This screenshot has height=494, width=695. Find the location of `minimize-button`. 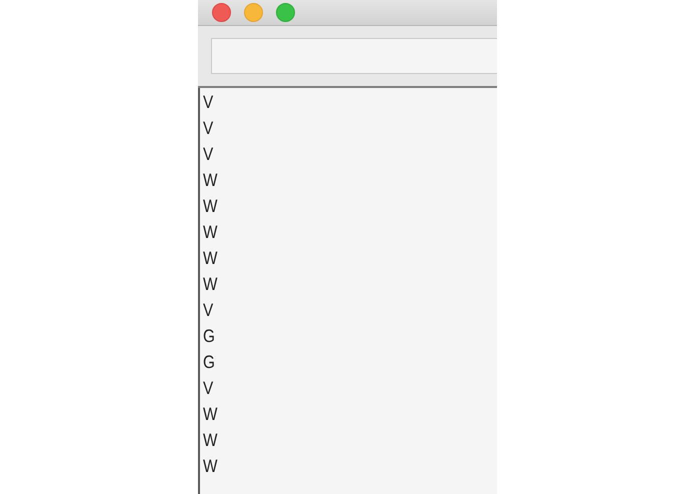

minimize-button is located at coordinates (253, 12).